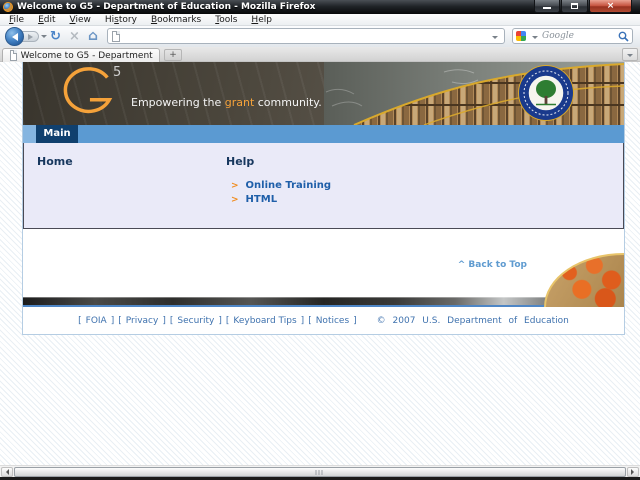 Image resolution: width=640 pixels, height=480 pixels. Describe the element at coordinates (44, 38) in the screenshot. I see `history-dropdown-icon` at that location.